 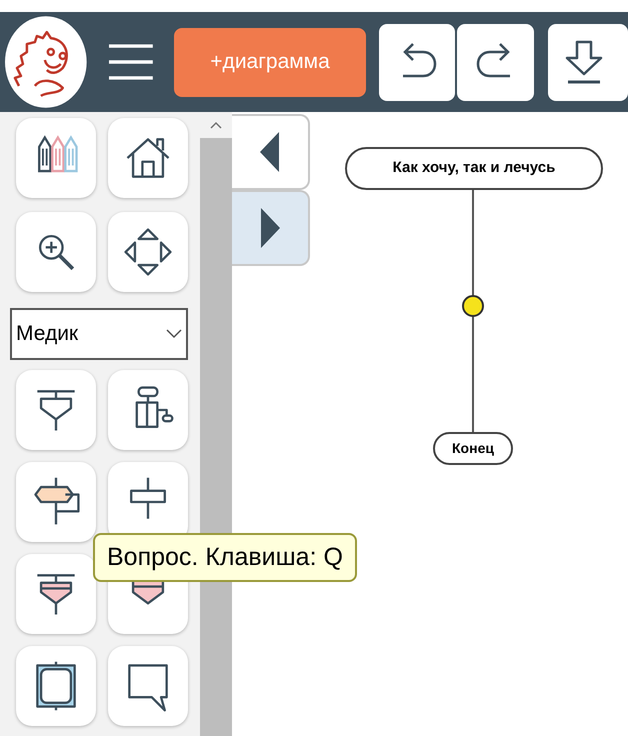 I want to click on tooltip: Вопрос. Клавиша: Q, so click(x=225, y=557).